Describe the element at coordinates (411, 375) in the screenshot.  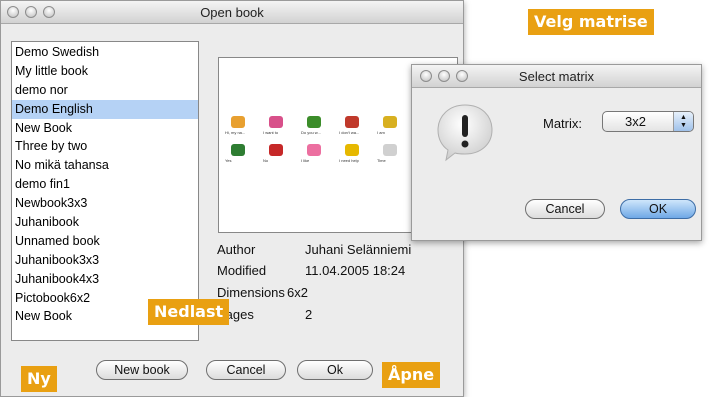
I see `apne-callout: Åpne` at that location.